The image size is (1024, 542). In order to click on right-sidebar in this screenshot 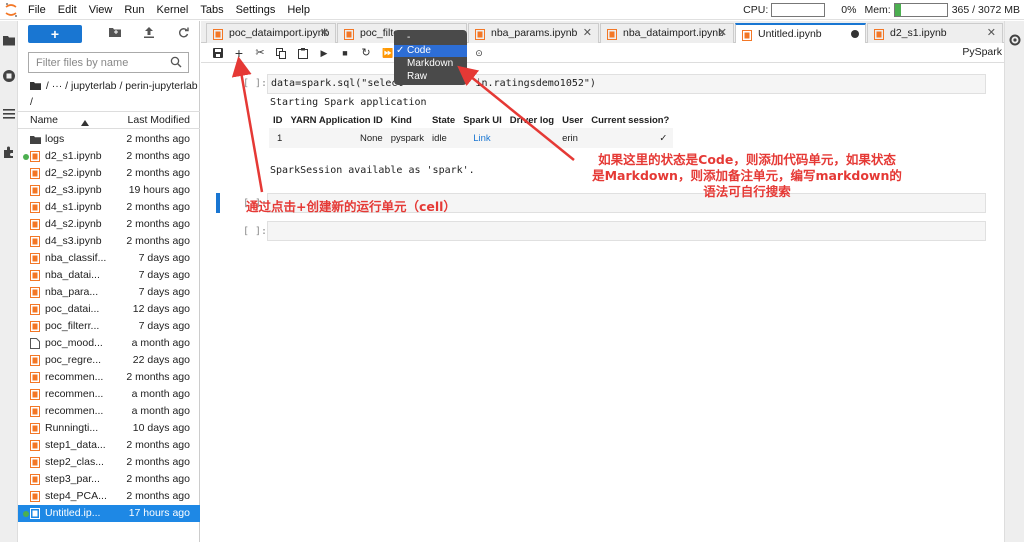, I will do `click(1014, 281)`.